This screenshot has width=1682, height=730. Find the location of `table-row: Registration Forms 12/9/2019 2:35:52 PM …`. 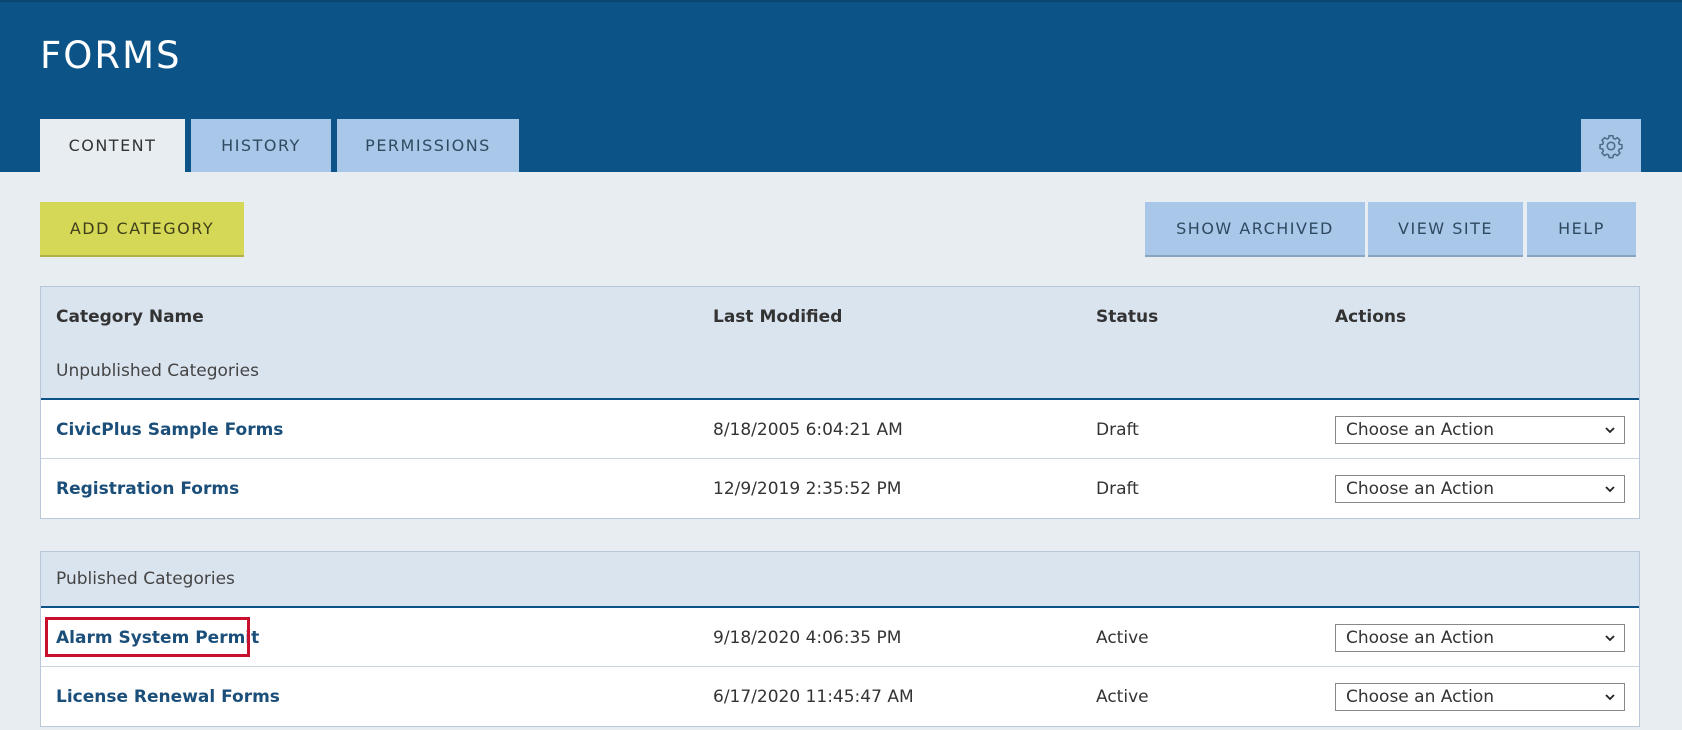

table-row: Registration Forms 12/9/2019 2:35:52 PM … is located at coordinates (840, 488).